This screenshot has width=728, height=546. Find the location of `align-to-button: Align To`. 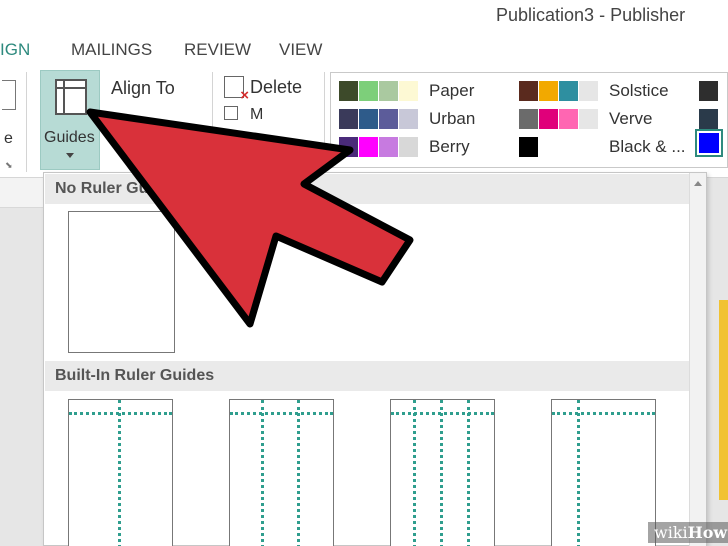

align-to-button: Align To is located at coordinates (143, 88).